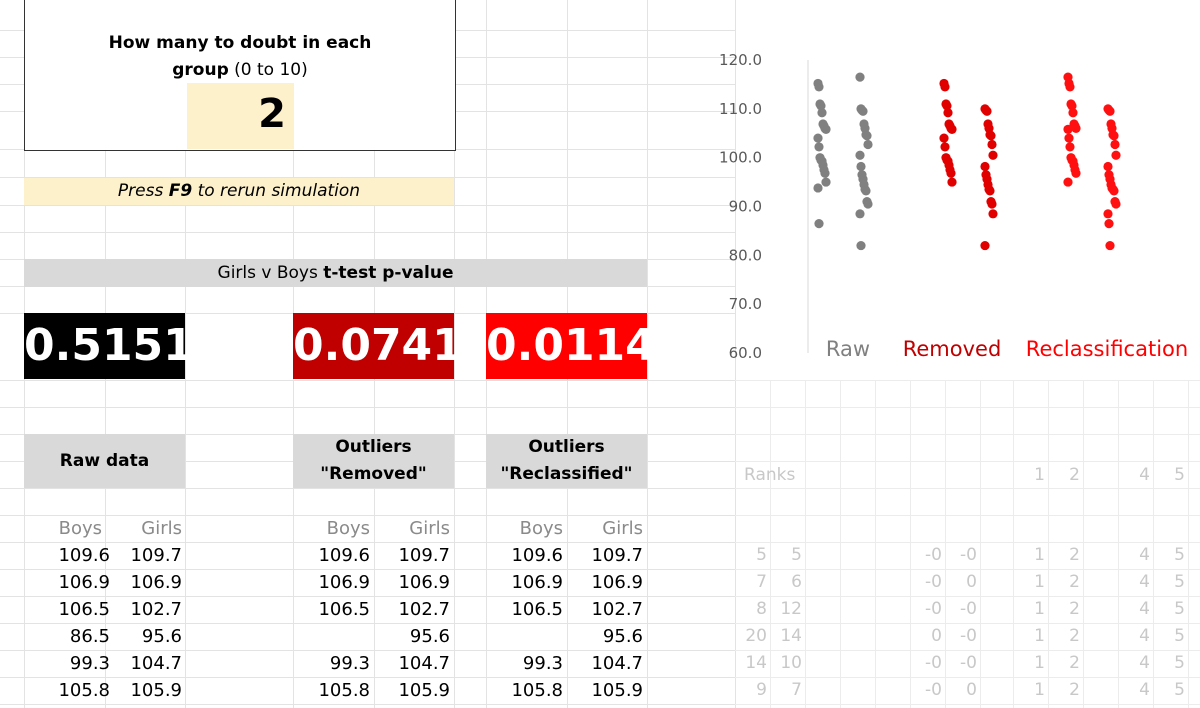  What do you see at coordinates (761, 582) in the screenshot?
I see `ranks-cell: 7` at bounding box center [761, 582].